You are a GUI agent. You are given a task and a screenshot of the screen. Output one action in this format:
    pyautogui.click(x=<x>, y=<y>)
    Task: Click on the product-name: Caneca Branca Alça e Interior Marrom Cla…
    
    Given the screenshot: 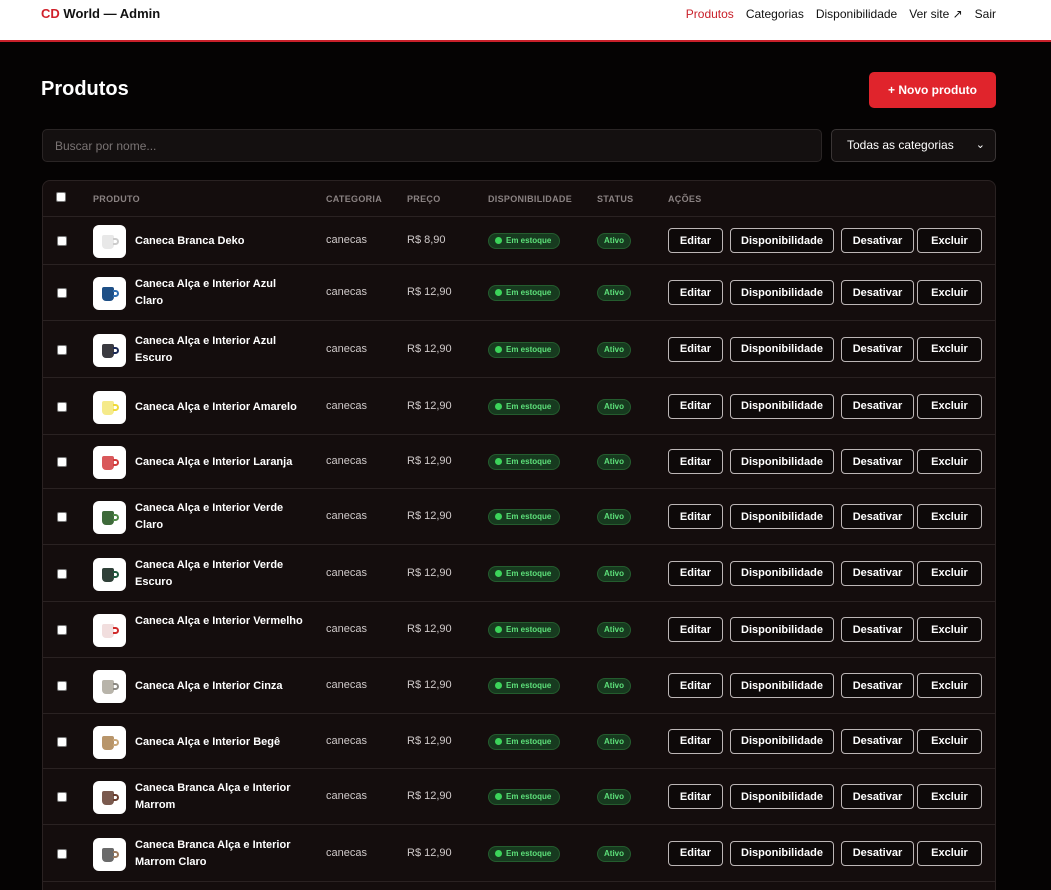 What is the action you would take?
    pyautogui.click(x=220, y=854)
    